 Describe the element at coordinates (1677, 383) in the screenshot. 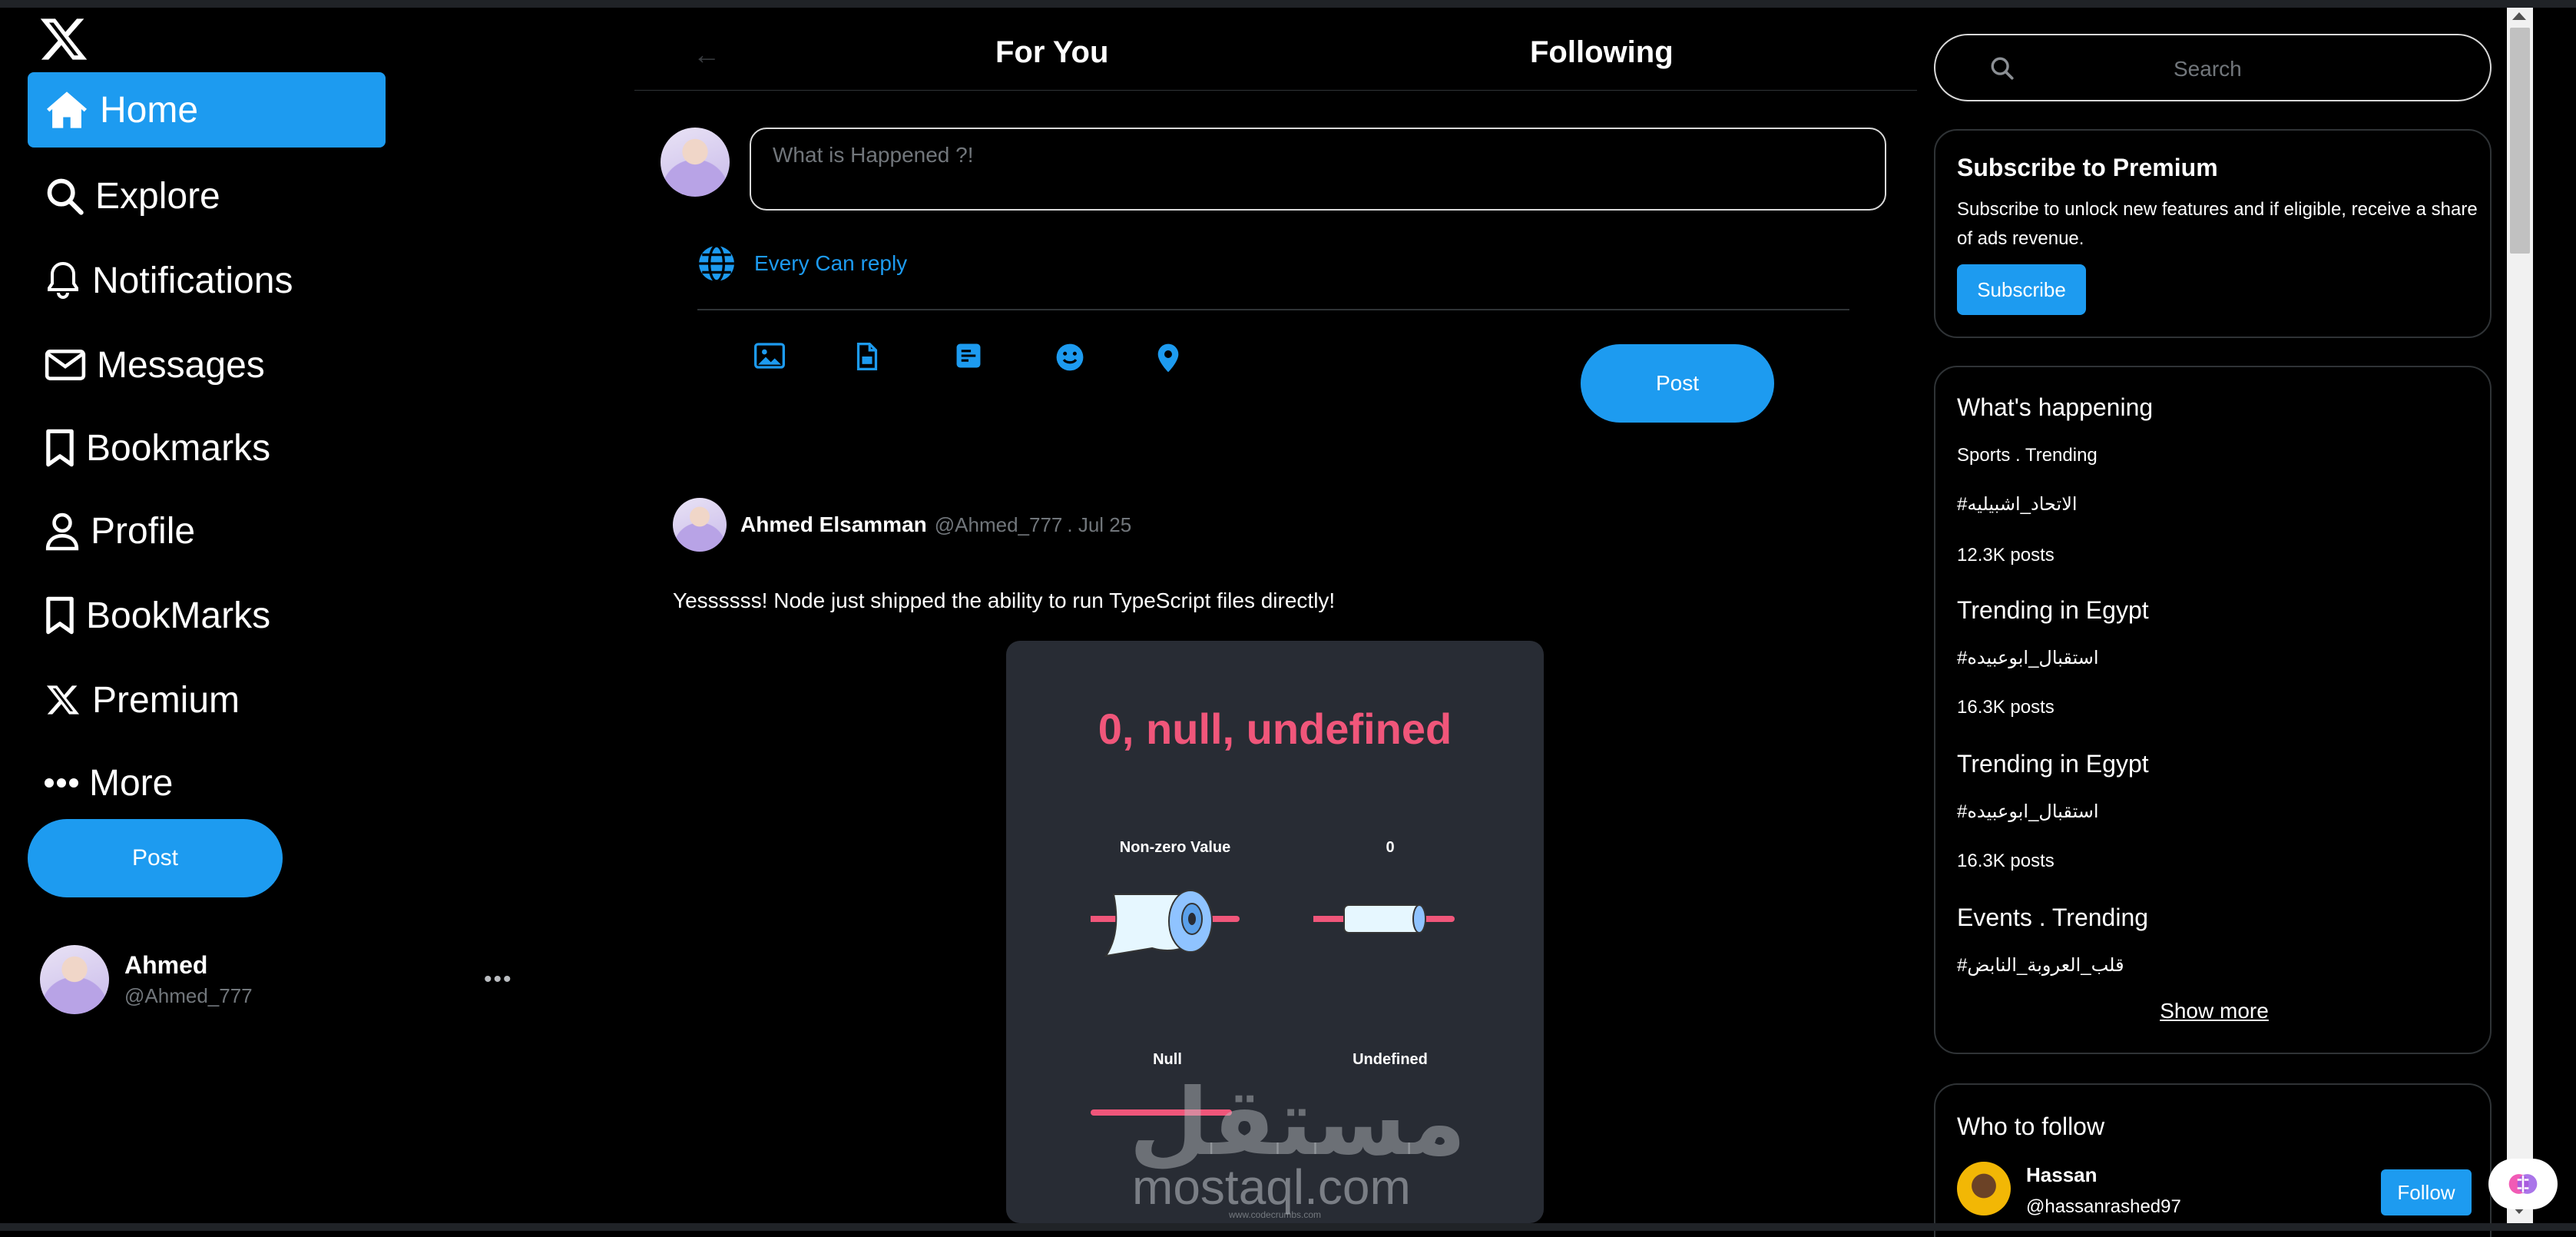

I see `compose-post-button: Post` at that location.